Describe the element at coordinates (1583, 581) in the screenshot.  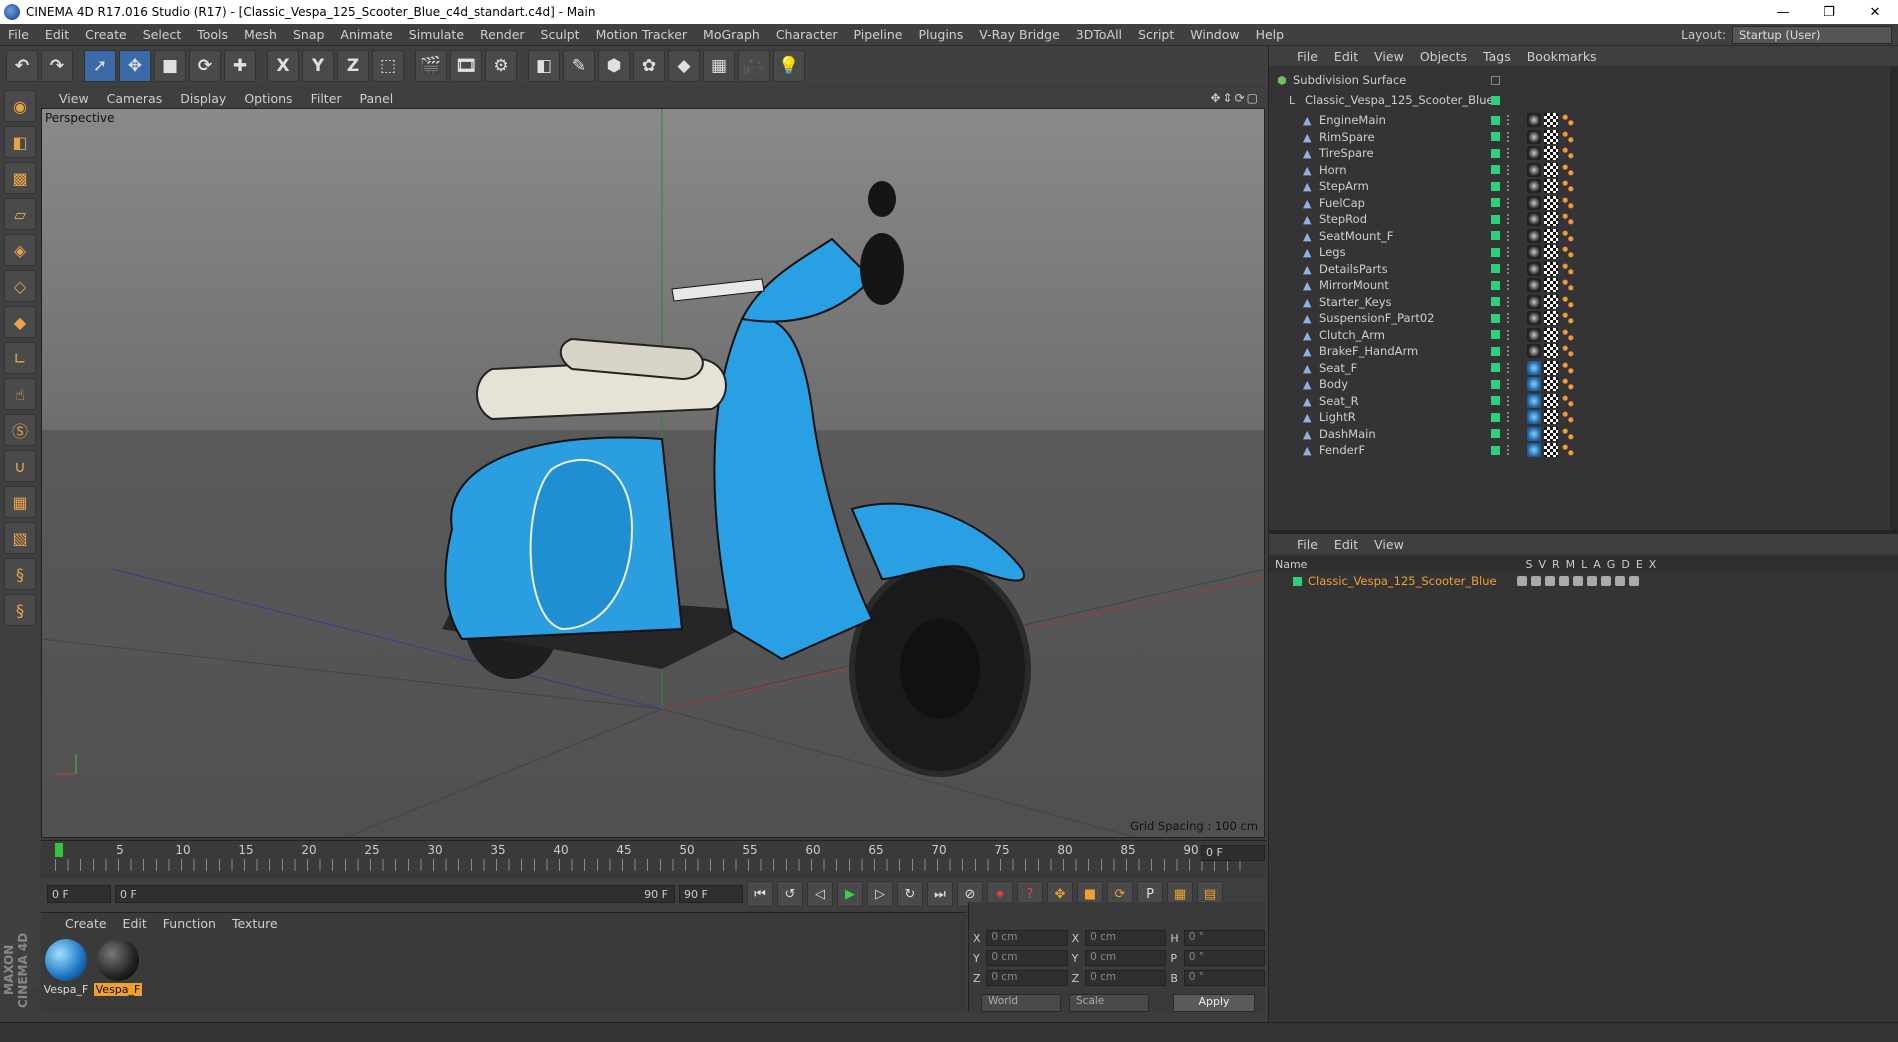
I see `layer-row: Classic_Vespa_125_Scooter_Blue` at that location.